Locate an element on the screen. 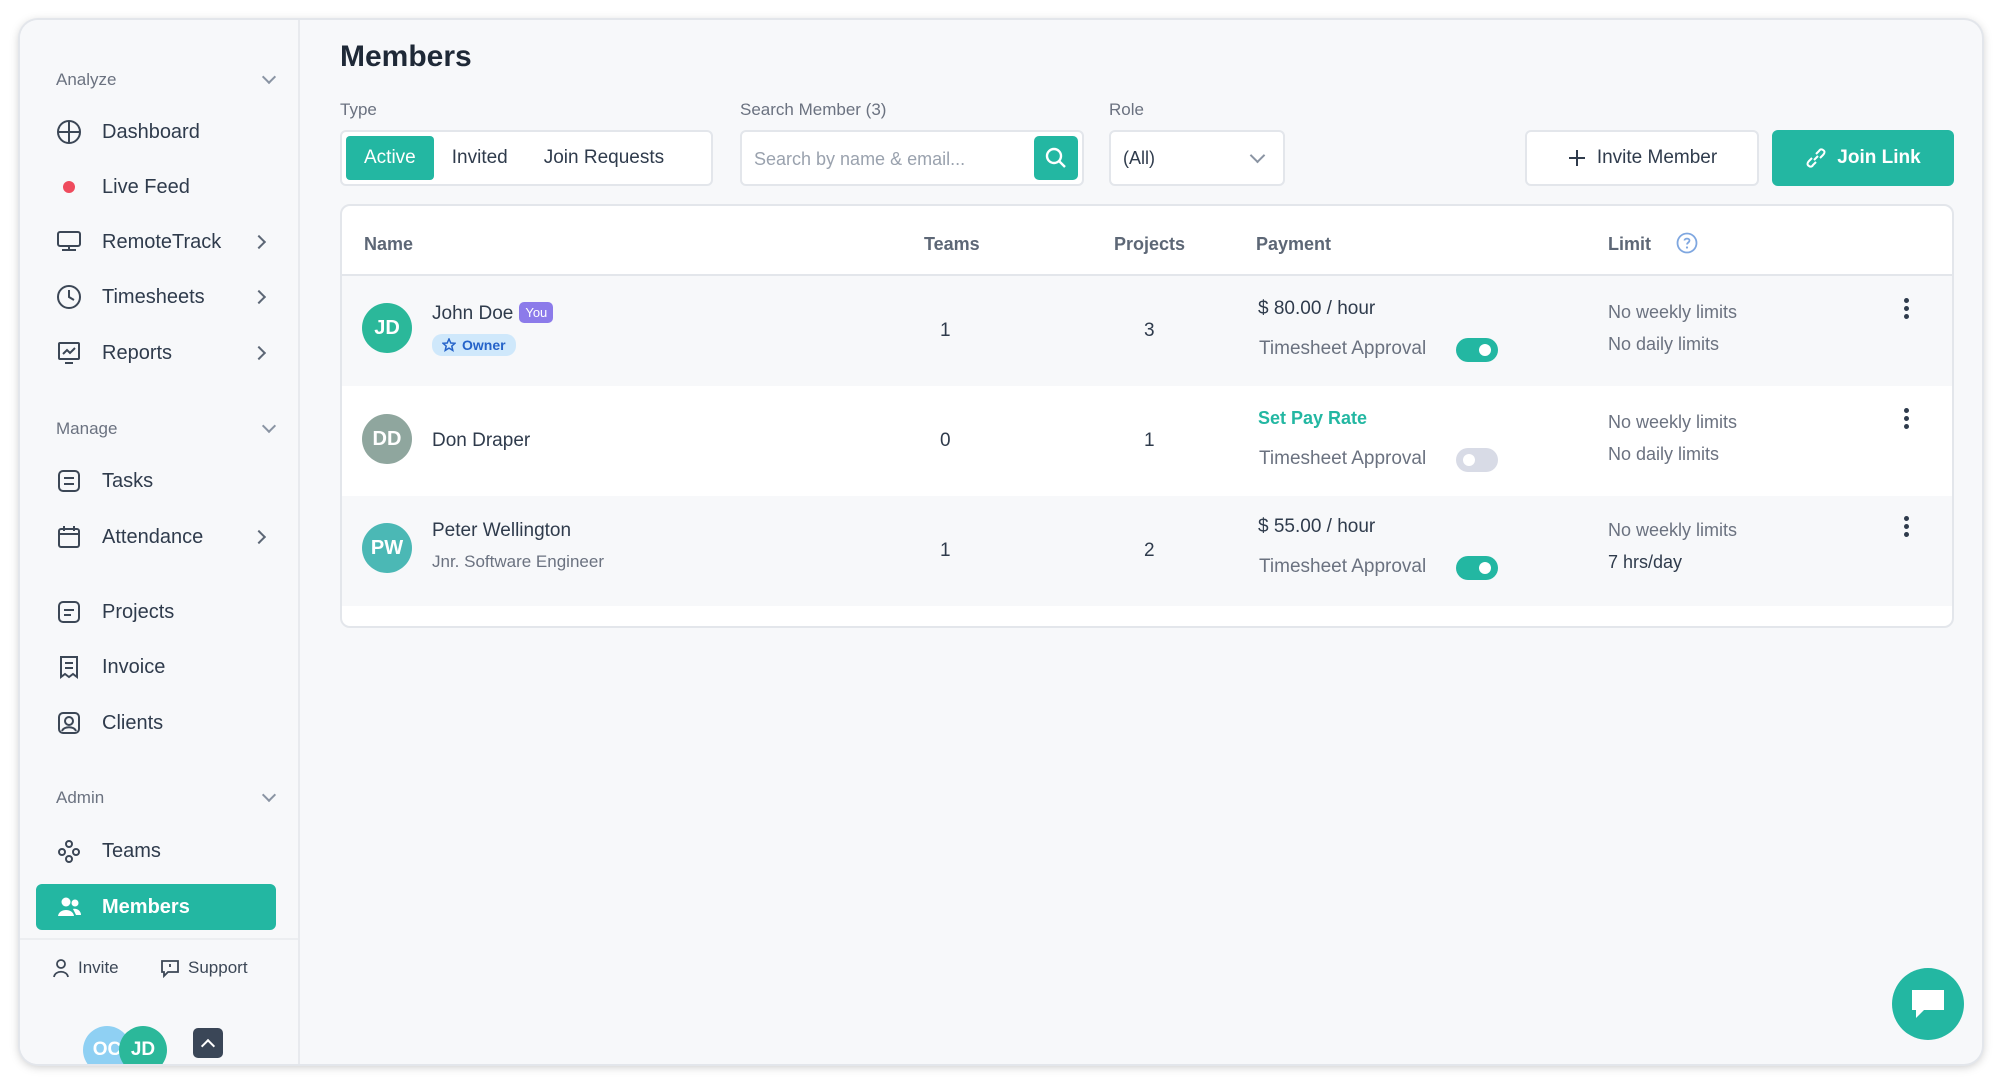  you-badge: You is located at coordinates (536, 312).